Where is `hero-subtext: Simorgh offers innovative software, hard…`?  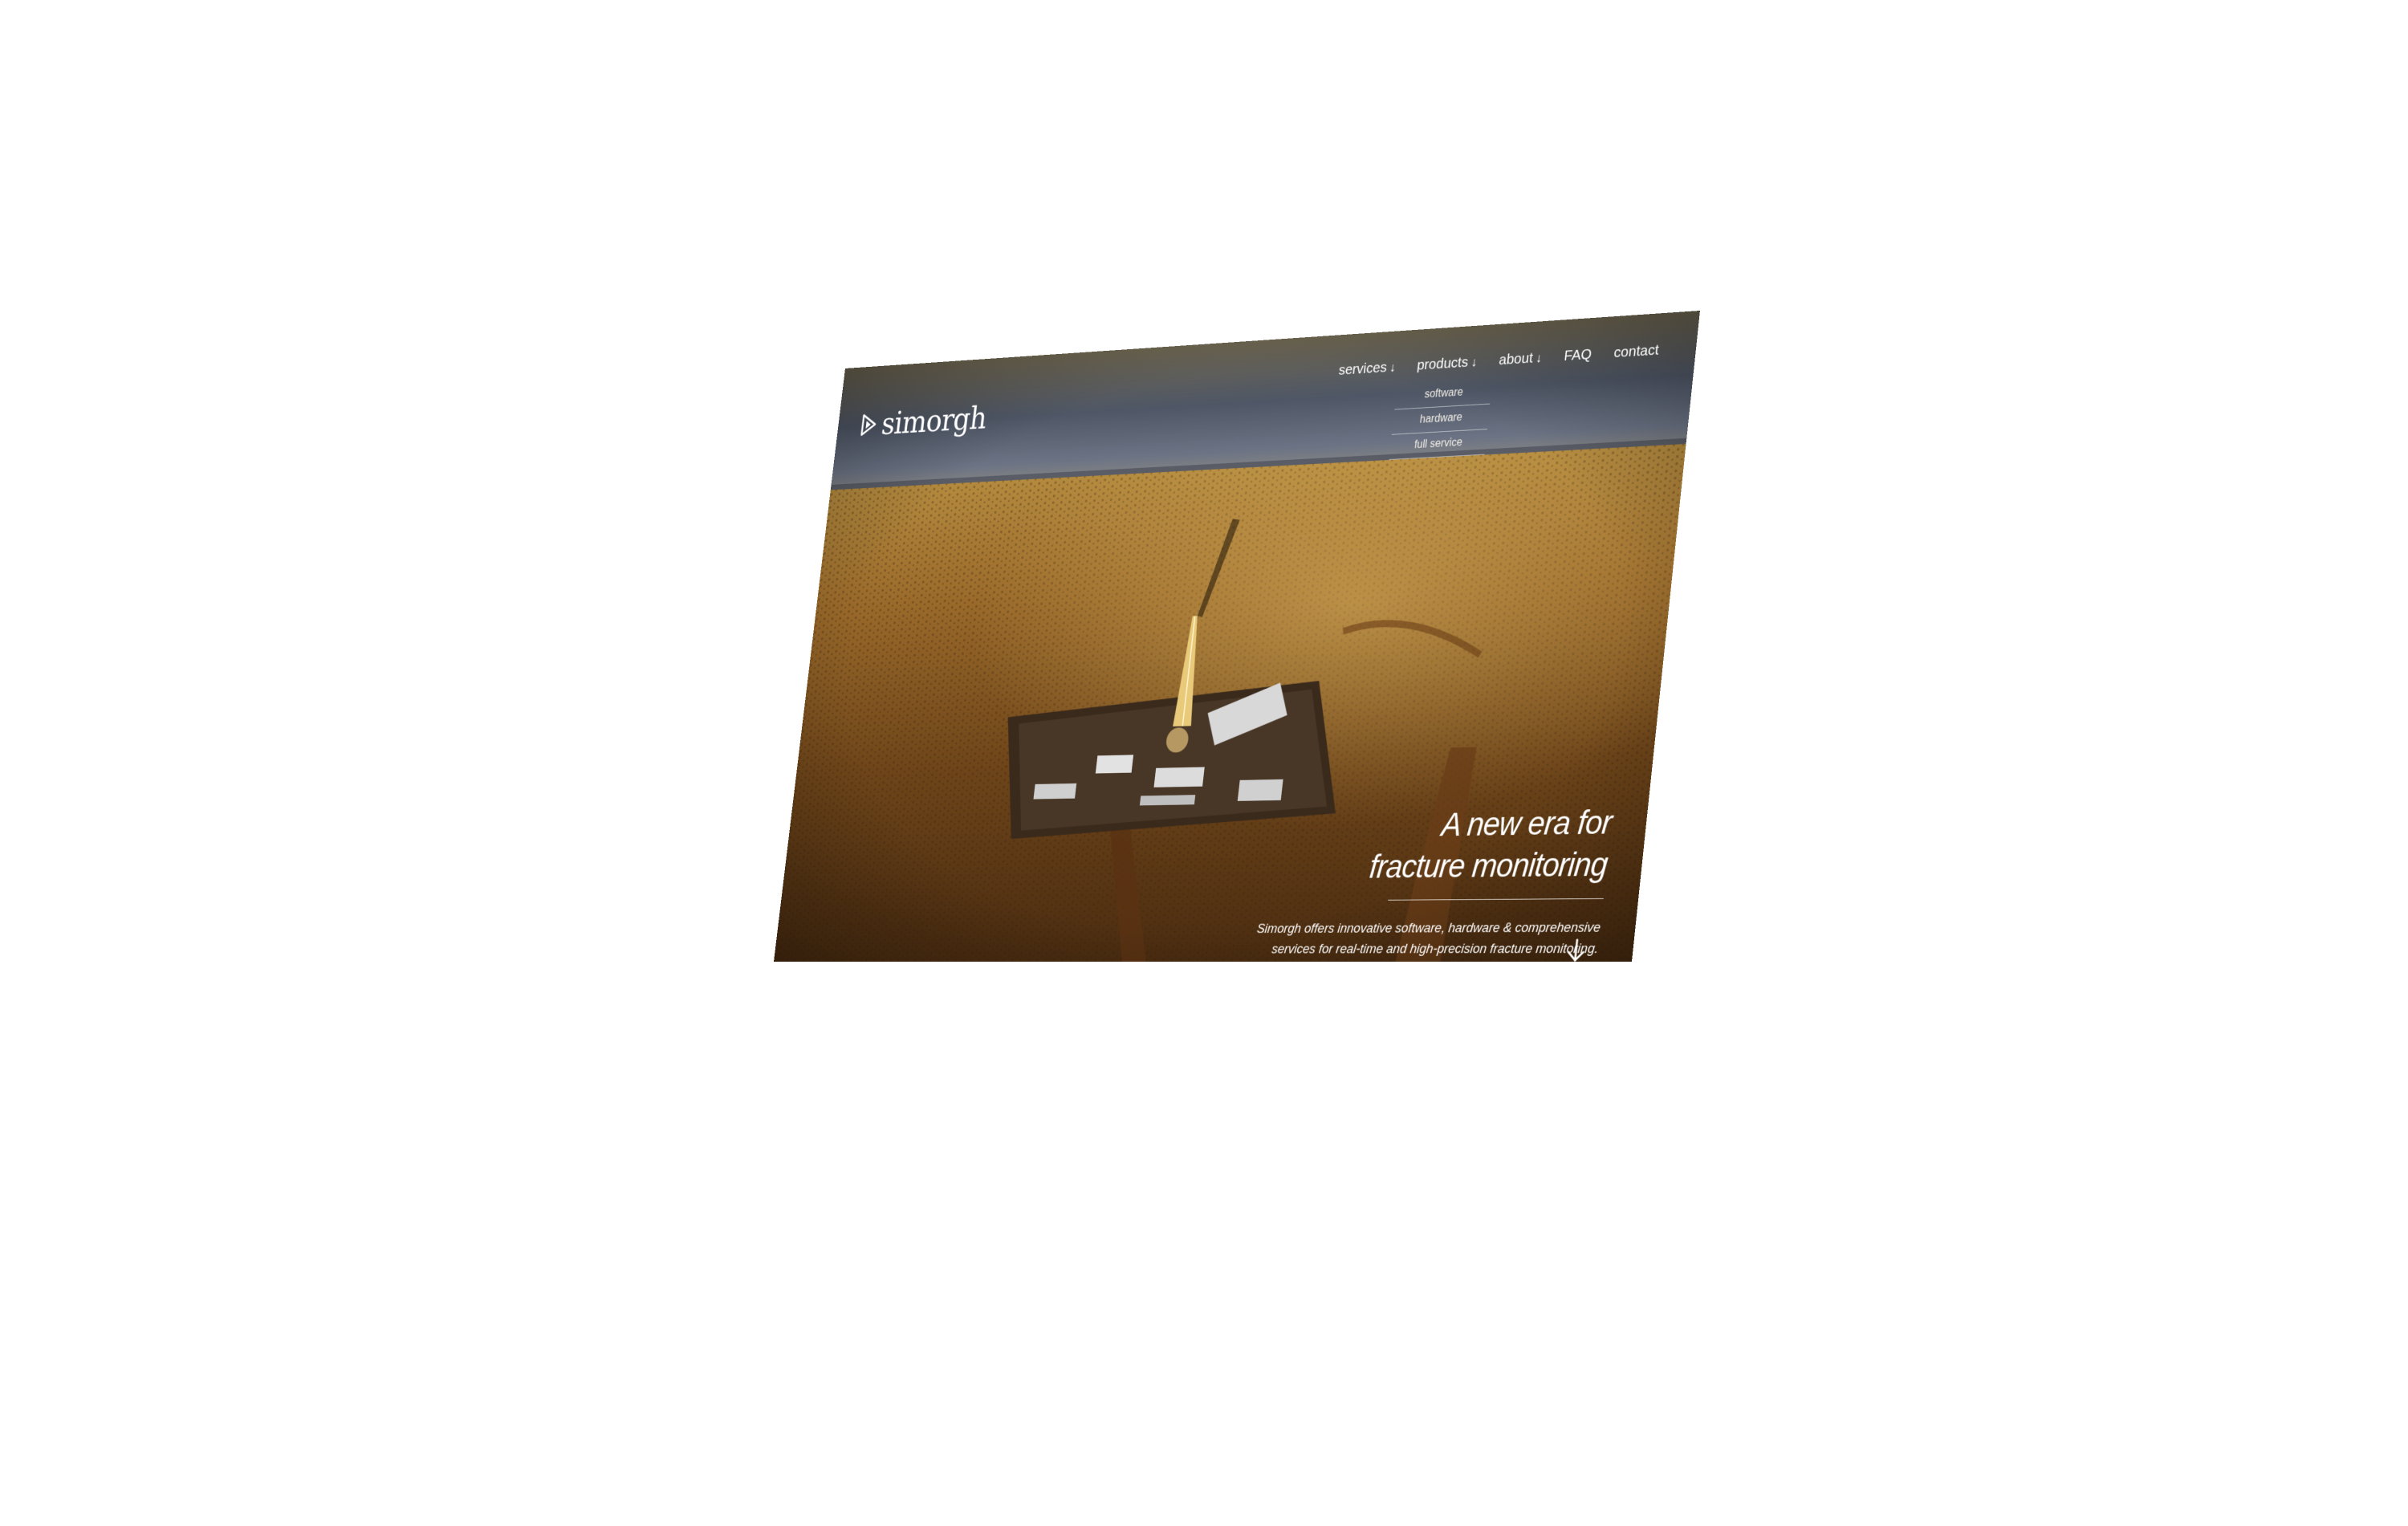 hero-subtext: Simorgh offers innovative software, hard… is located at coordinates (1406, 939).